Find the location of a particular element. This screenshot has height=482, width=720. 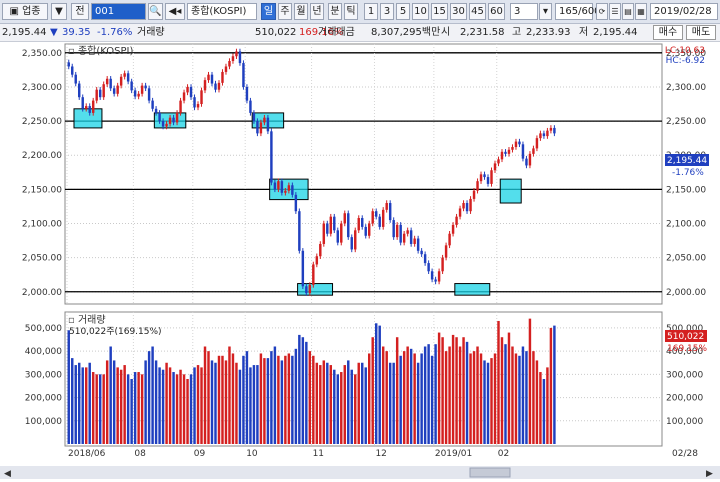

speaker-icon: ◀◂ is located at coordinates (175, 11).